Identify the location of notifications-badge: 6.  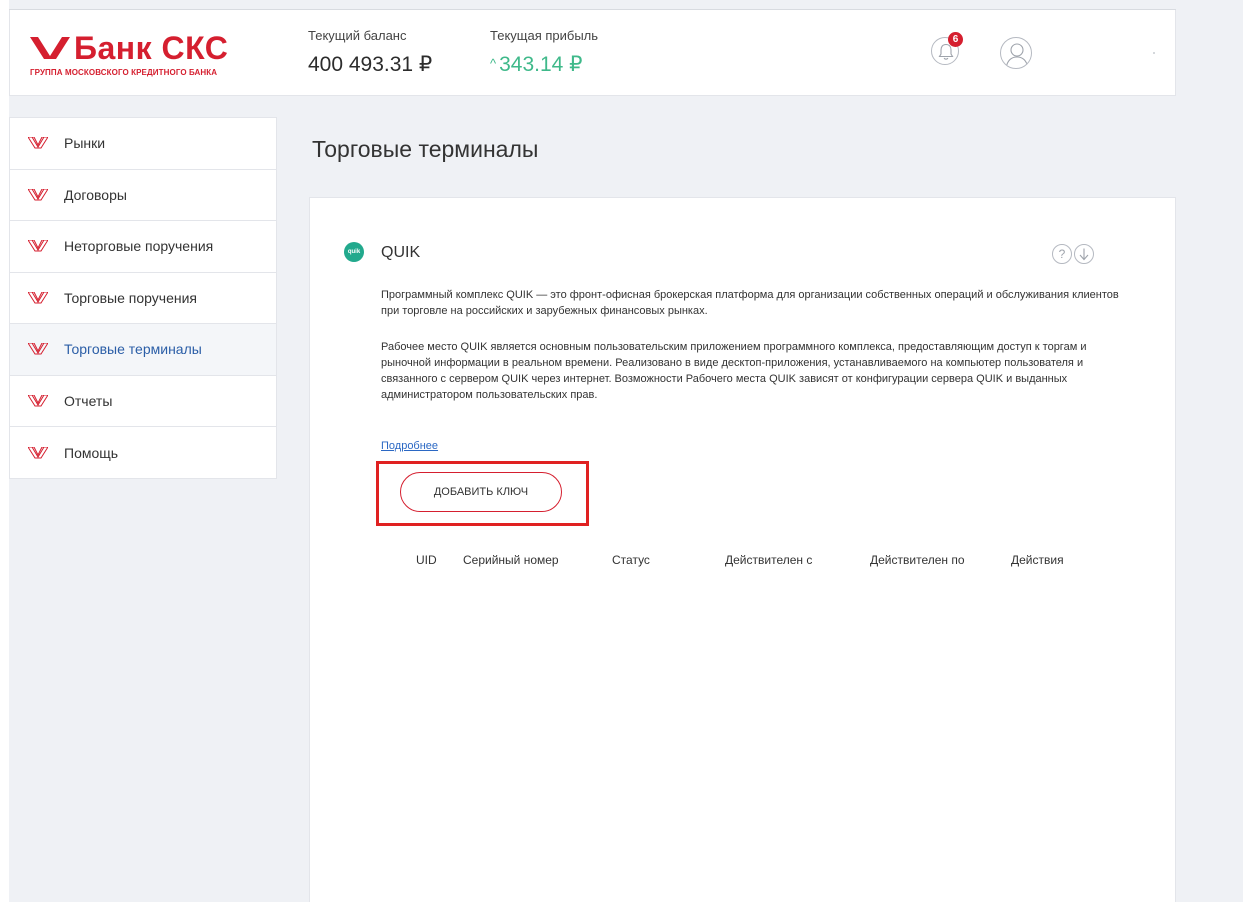
(955, 39).